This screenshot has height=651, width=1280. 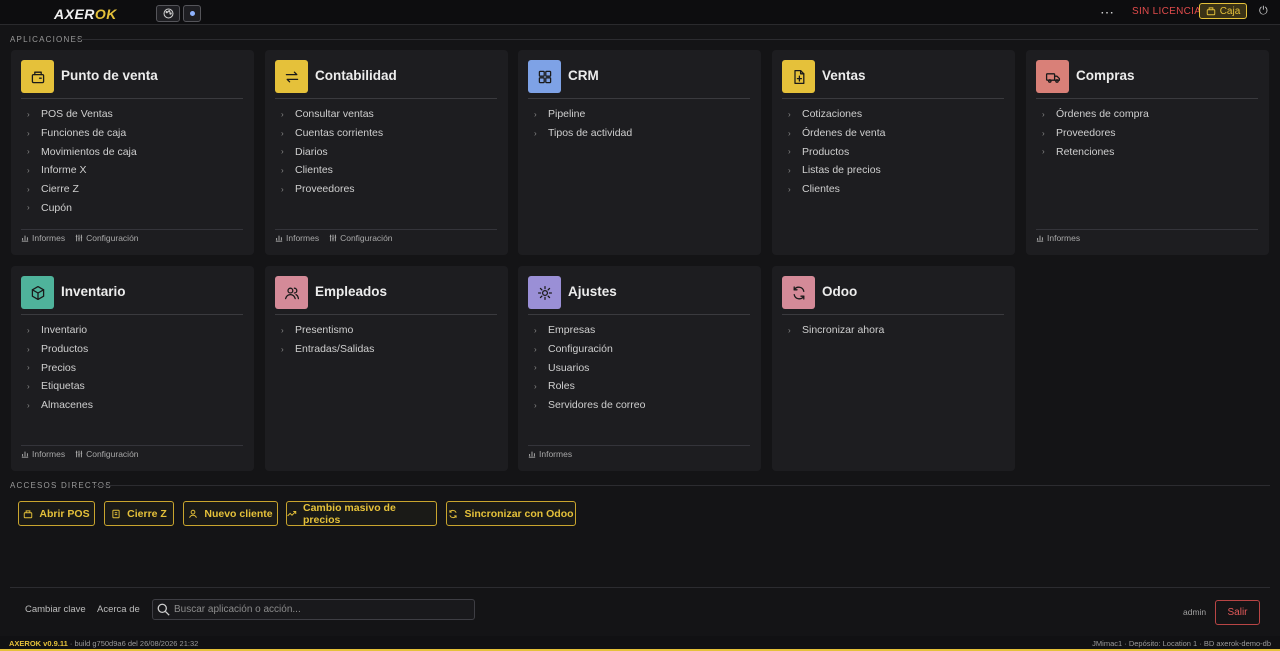 What do you see at coordinates (311, 151) in the screenshot?
I see `menu-item-label: Diarios` at bounding box center [311, 151].